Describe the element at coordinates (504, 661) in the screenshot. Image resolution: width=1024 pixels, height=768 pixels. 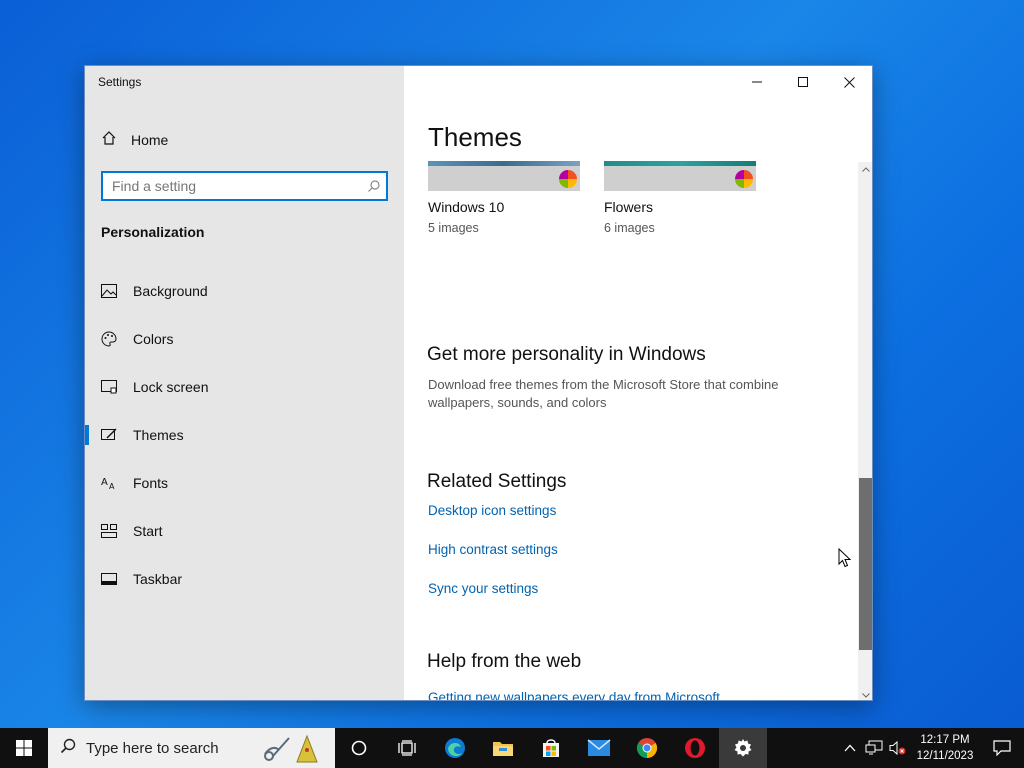
I see `help-from-web-heading: Help from the web` at that location.